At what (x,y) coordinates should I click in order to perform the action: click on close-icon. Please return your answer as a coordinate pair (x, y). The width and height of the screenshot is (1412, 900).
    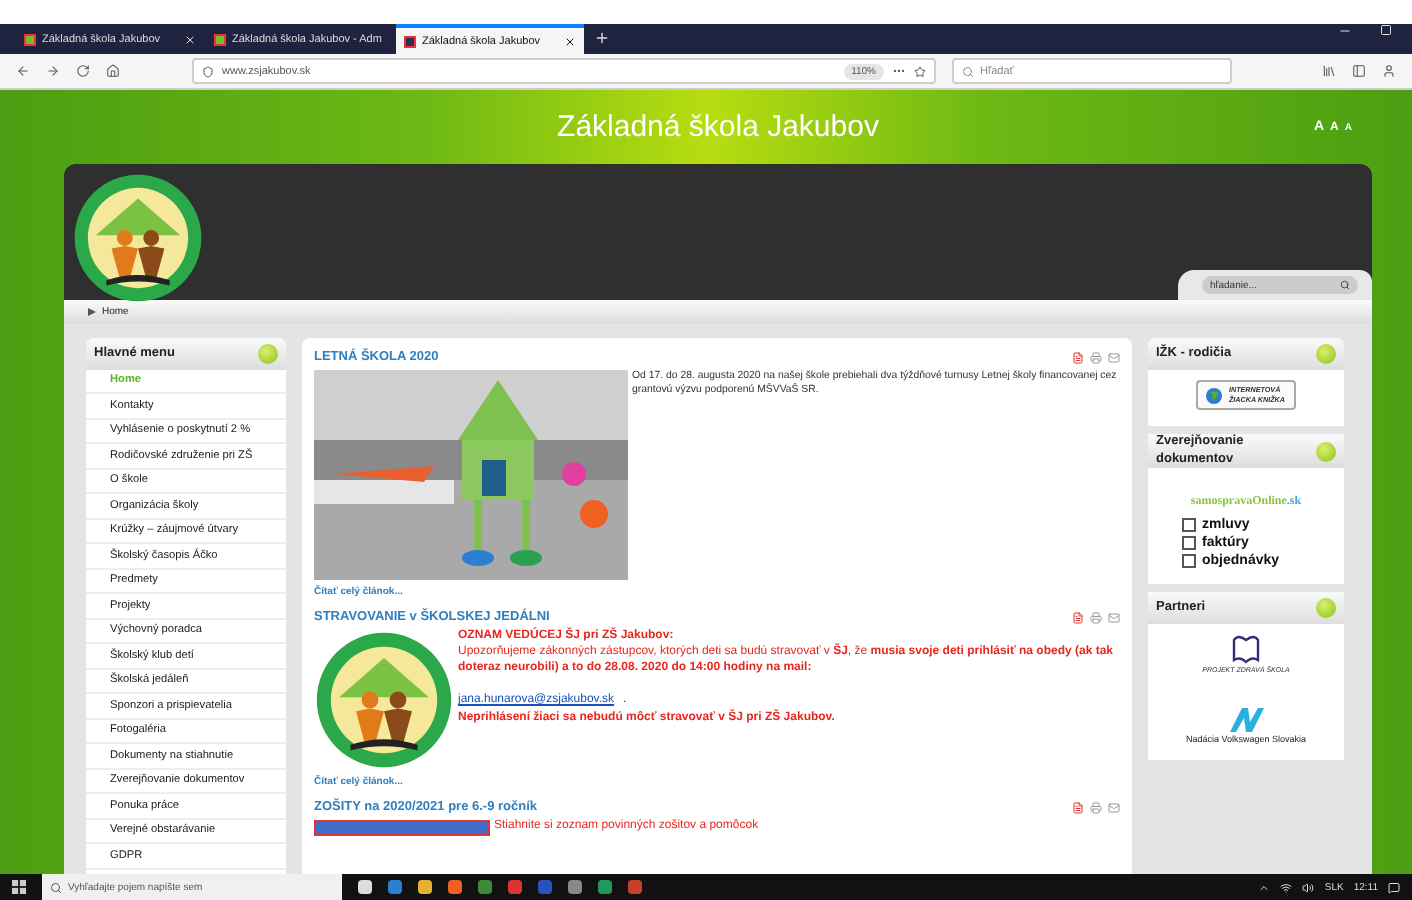
    Looking at the image, I should click on (570, 41).